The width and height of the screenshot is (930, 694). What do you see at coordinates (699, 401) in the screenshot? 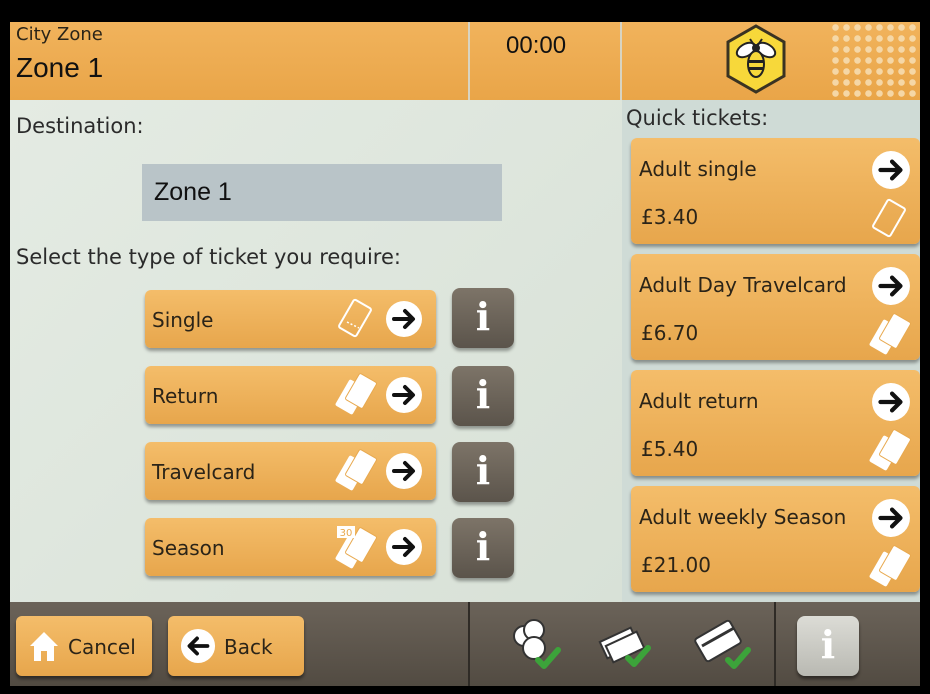
I see `quick-ticket-name: Adult return` at bounding box center [699, 401].